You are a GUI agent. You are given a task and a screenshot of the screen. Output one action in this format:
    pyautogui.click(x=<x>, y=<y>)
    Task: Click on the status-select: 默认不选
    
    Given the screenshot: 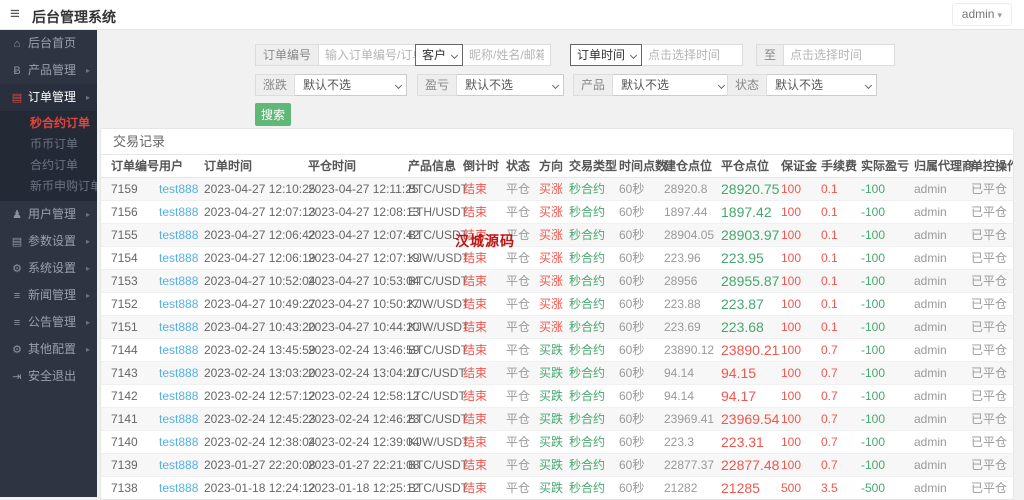 What is the action you would take?
    pyautogui.click(x=822, y=85)
    